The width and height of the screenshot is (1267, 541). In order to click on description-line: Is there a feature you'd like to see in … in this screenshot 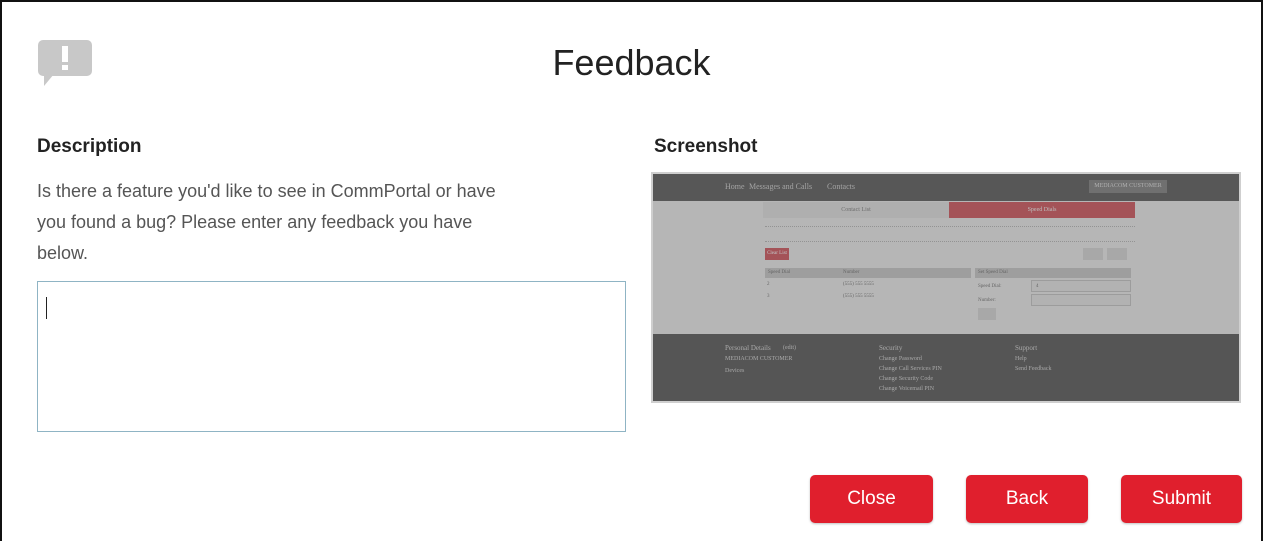, I will do `click(266, 191)`.